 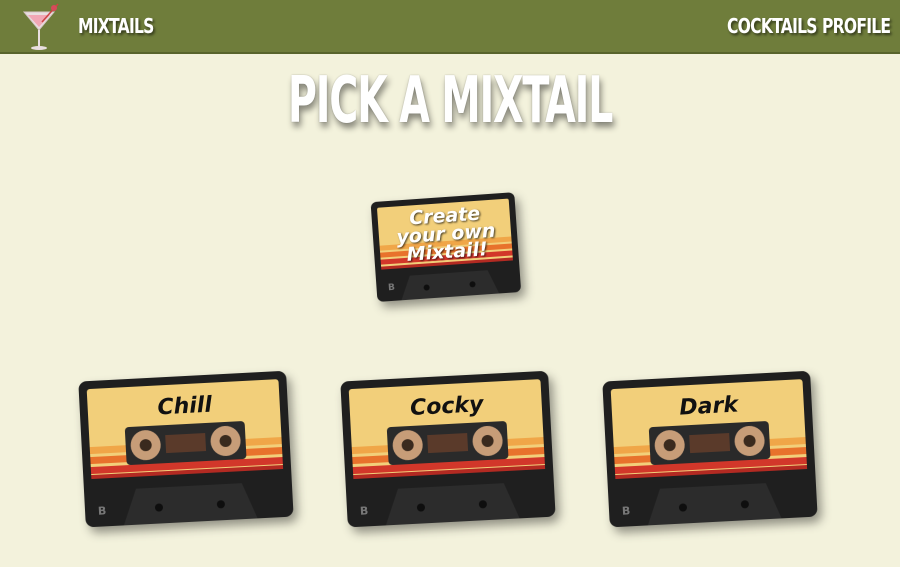 I want to click on tape-cocky: Cocky B, so click(x=449, y=450).